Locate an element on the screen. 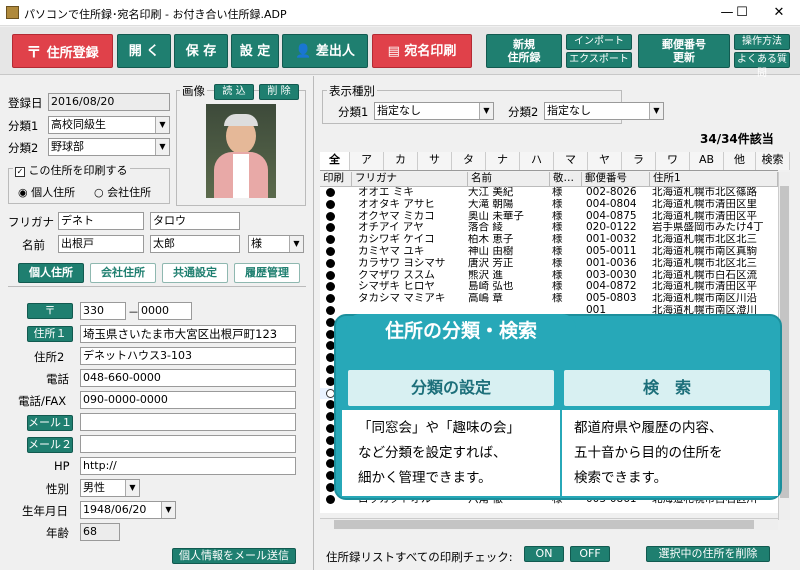 The height and width of the screenshot is (570, 800). table-row: タカシマ マミアキ 高嶋 章 様 005-0803 北海道札幌市南区川沿 is located at coordinates (549, 298).